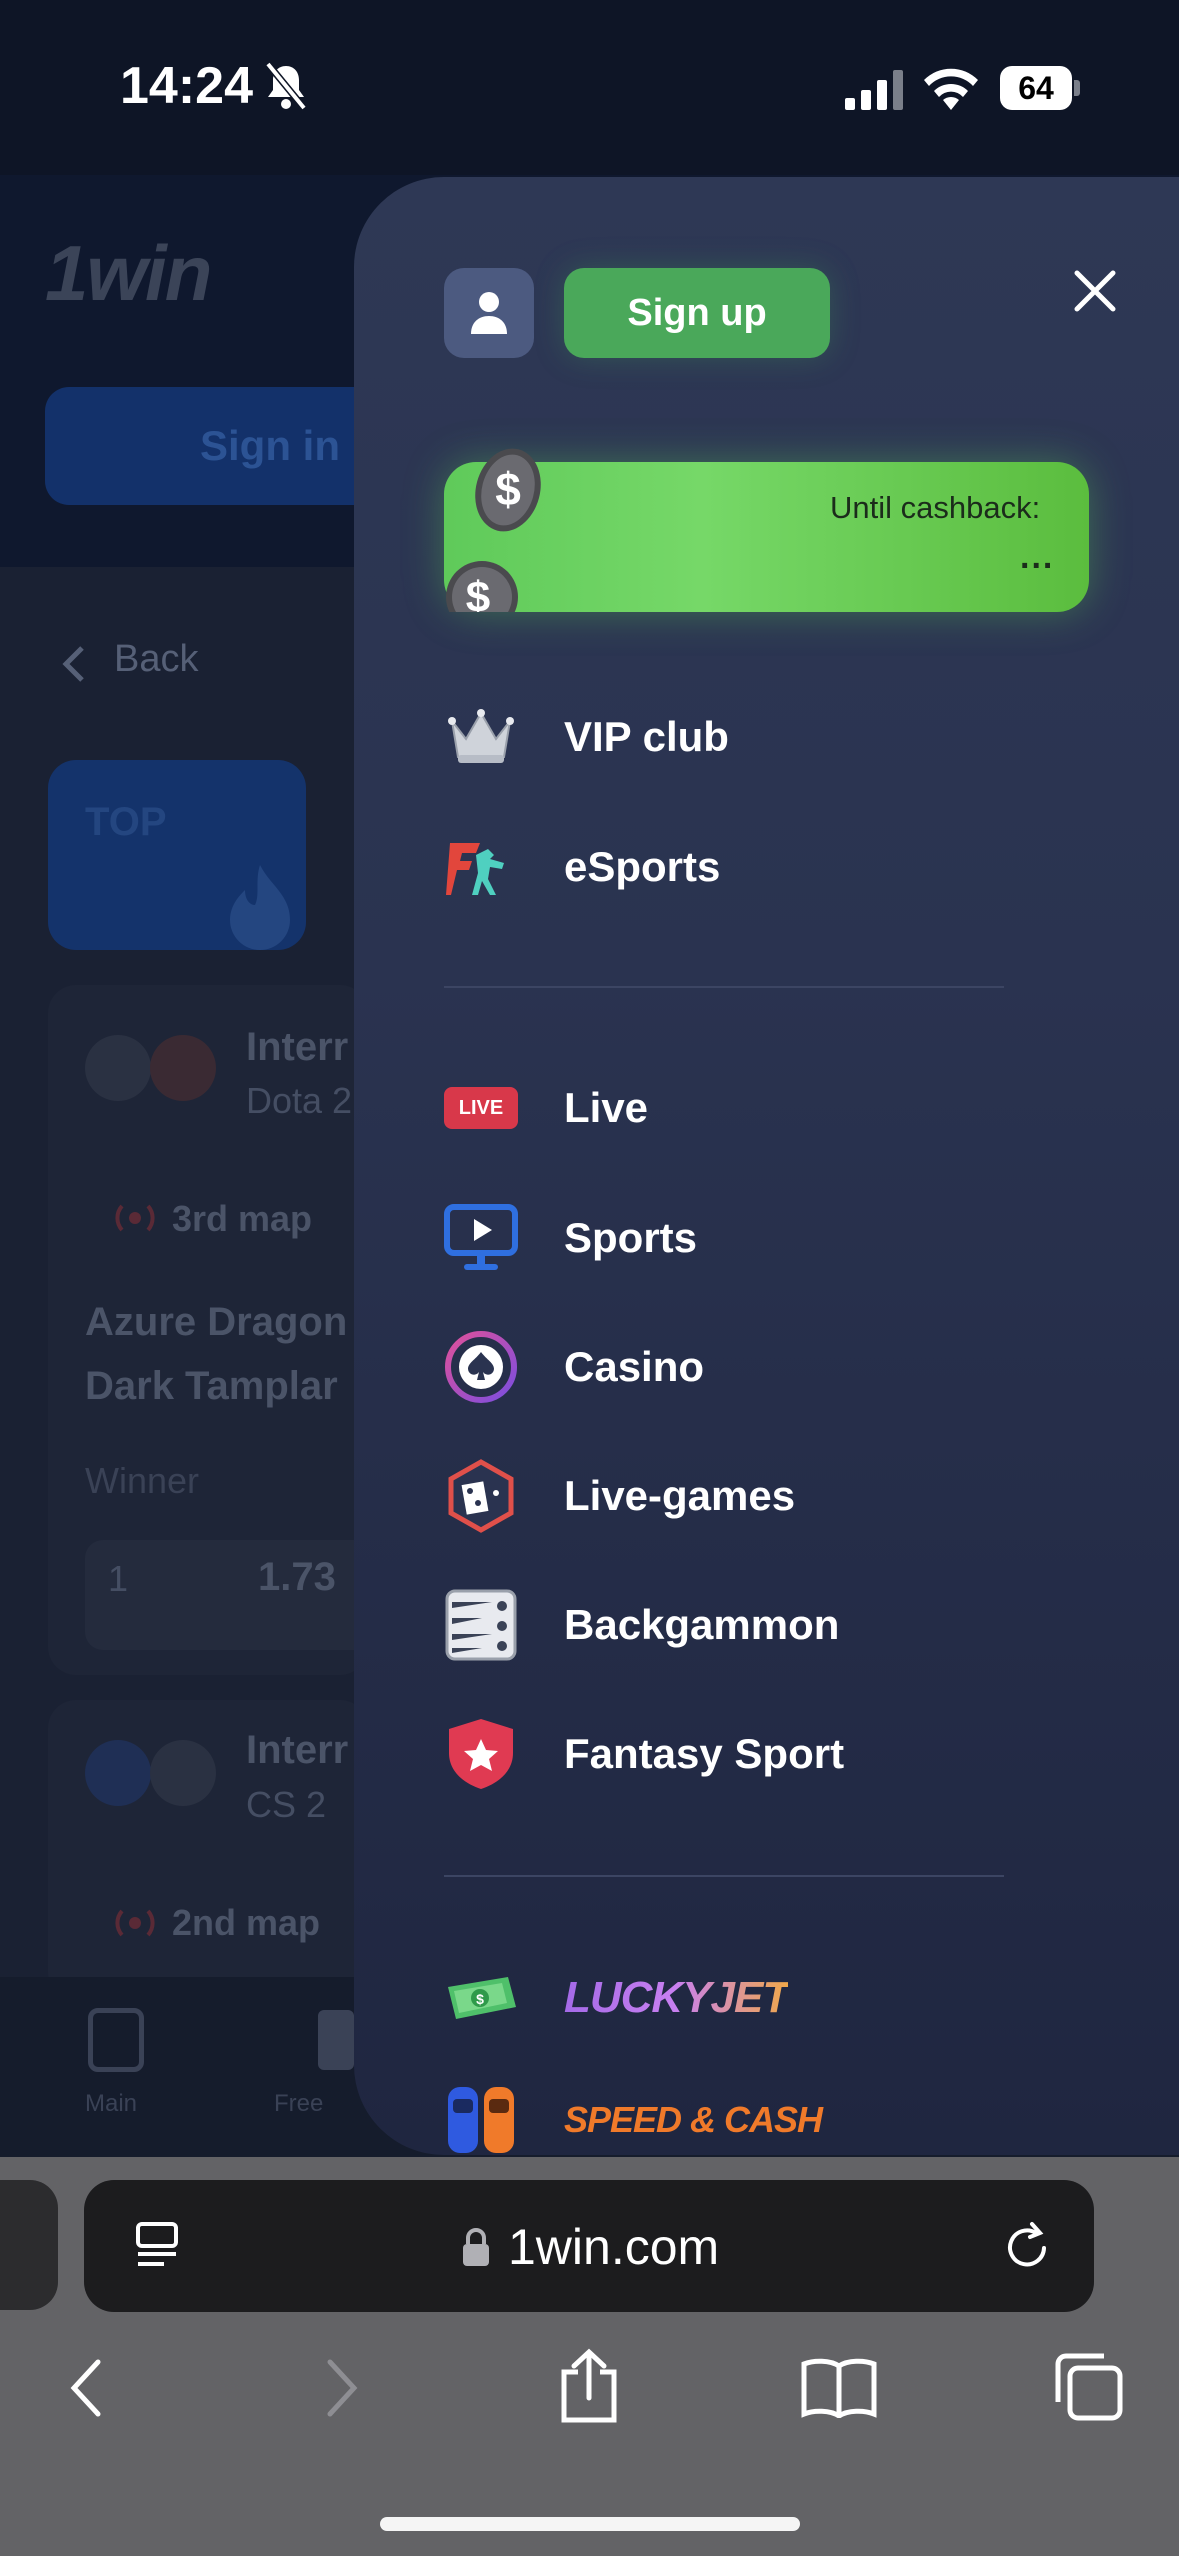 This screenshot has height=2556, width=1179. I want to click on menu-item-live: LIVE Live, so click(764, 1108).